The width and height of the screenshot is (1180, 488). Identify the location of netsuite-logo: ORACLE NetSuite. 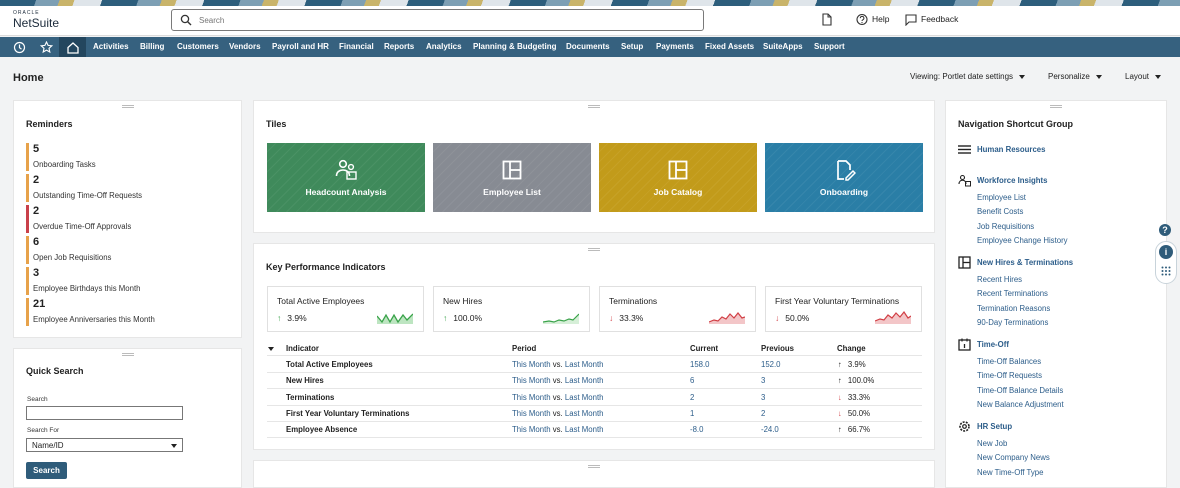
(36, 20).